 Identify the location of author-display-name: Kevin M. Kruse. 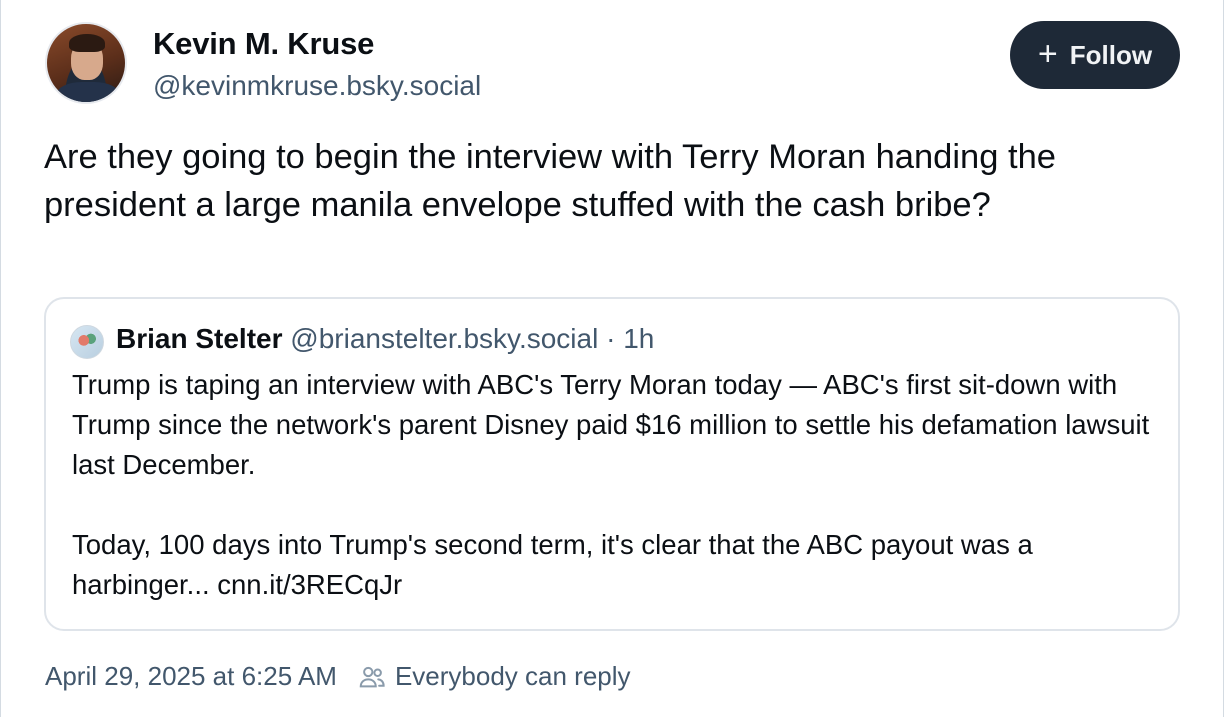
(263, 44).